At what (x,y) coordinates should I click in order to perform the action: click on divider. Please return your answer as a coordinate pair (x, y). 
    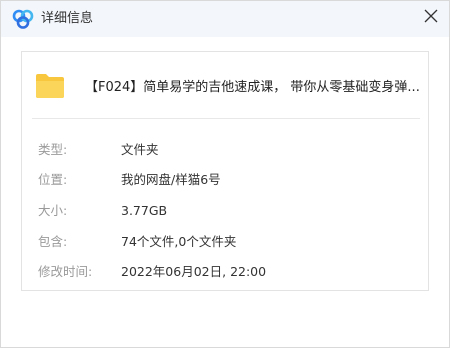
    Looking at the image, I should click on (226, 118).